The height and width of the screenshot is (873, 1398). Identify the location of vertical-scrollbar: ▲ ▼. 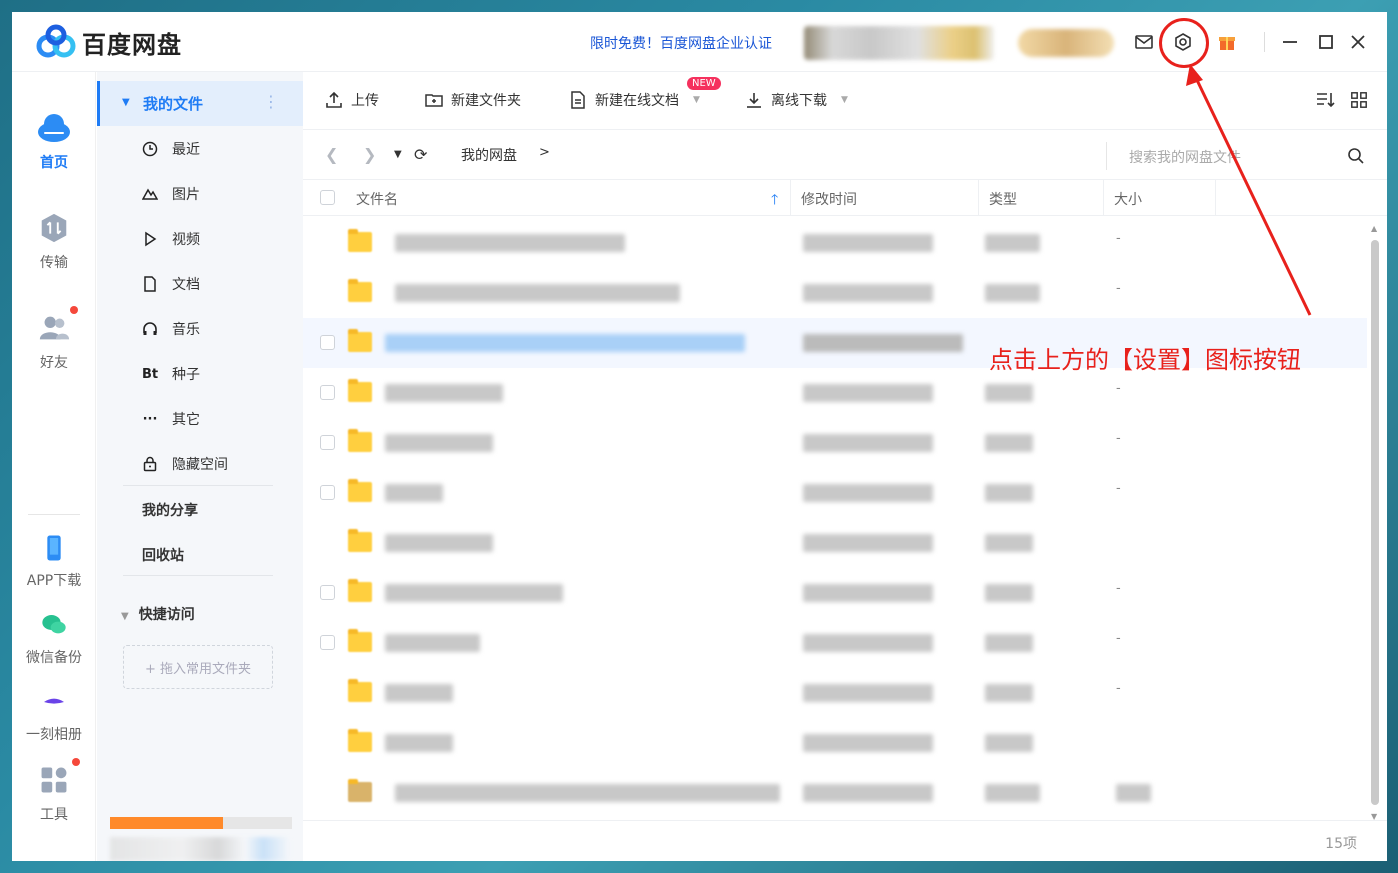
(1375, 524).